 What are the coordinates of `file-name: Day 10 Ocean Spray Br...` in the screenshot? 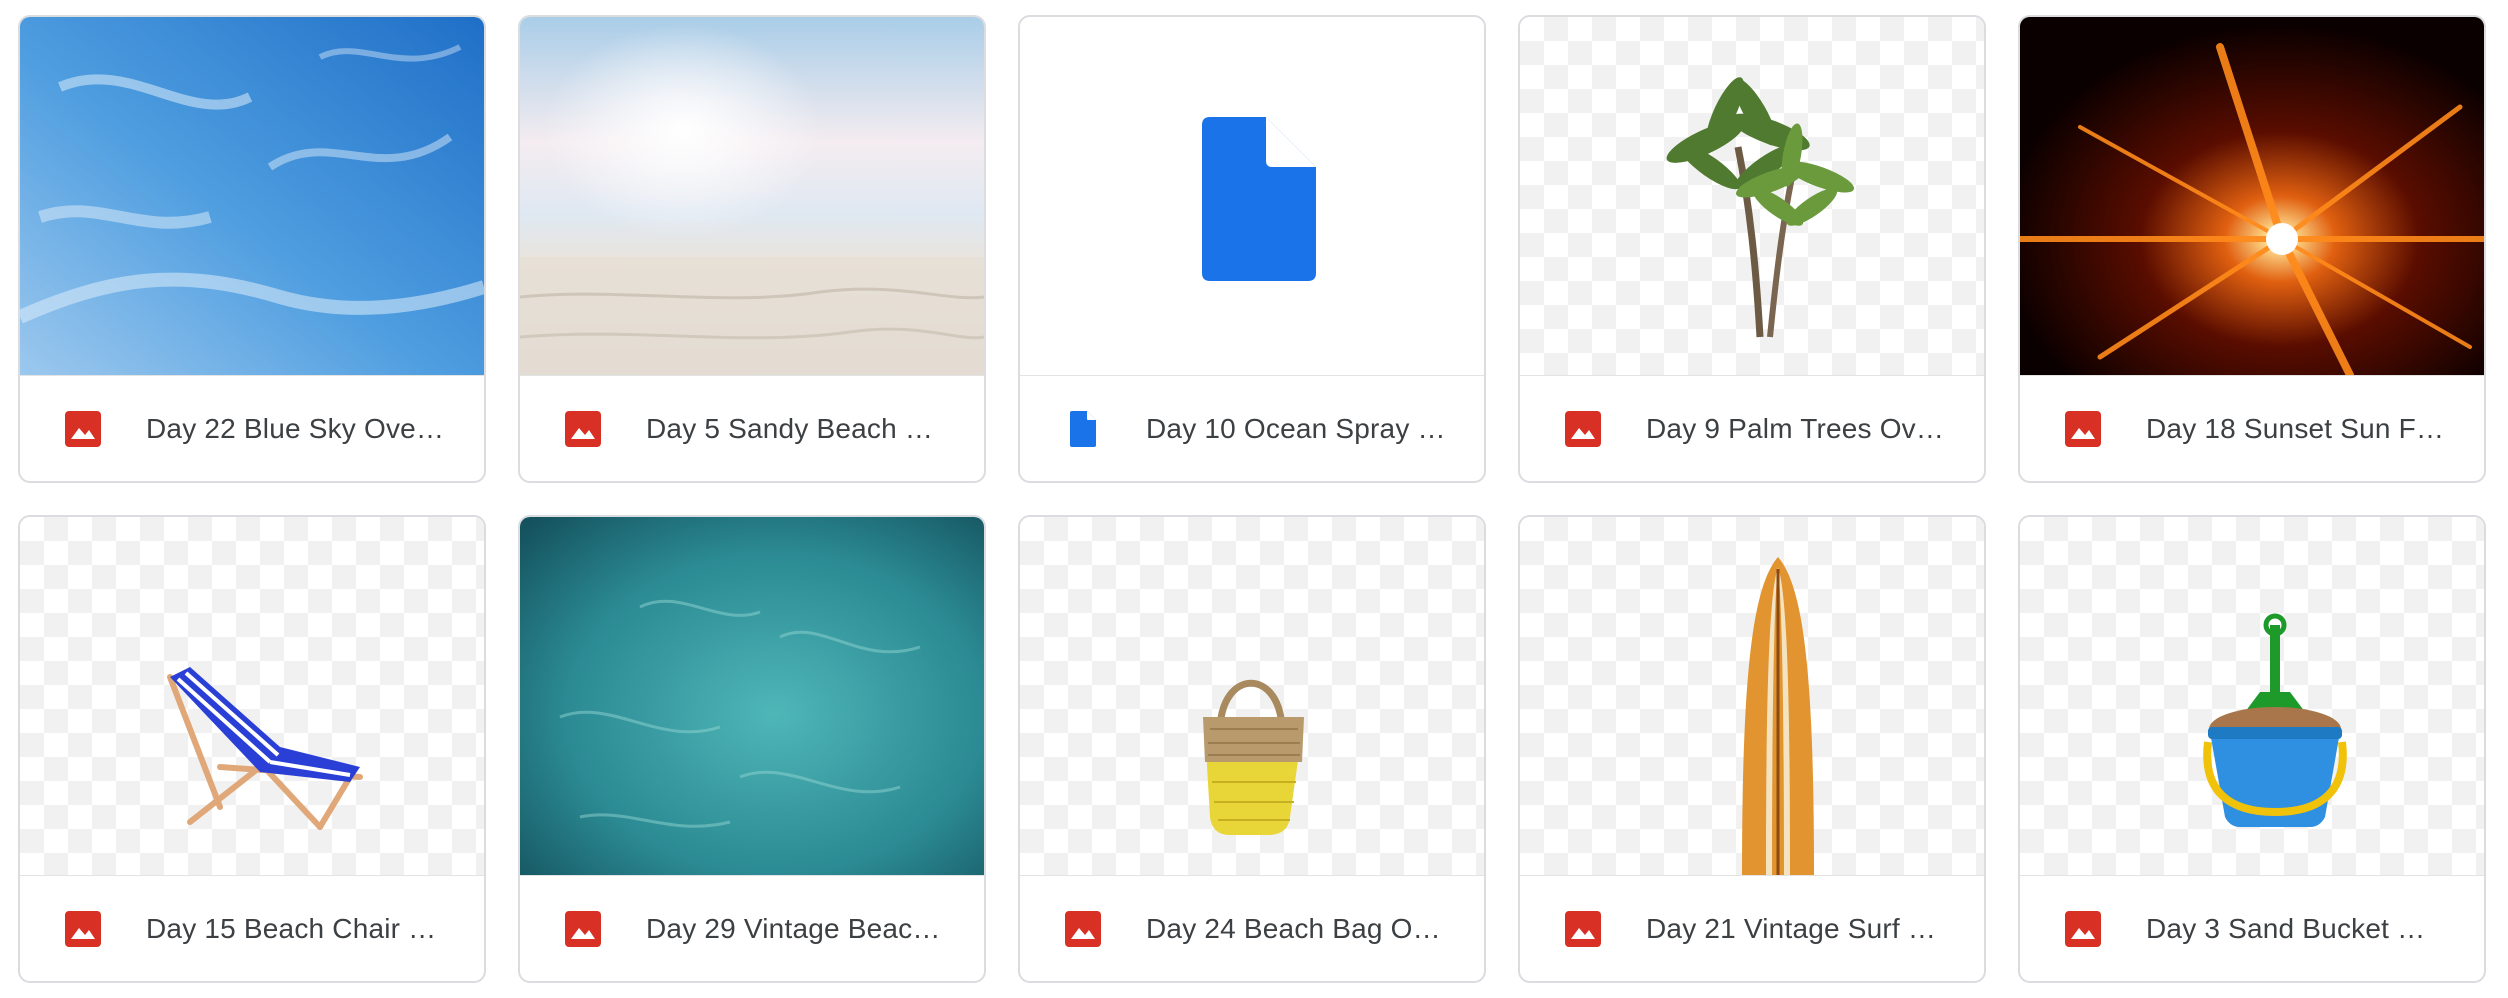 It's located at (1296, 428).